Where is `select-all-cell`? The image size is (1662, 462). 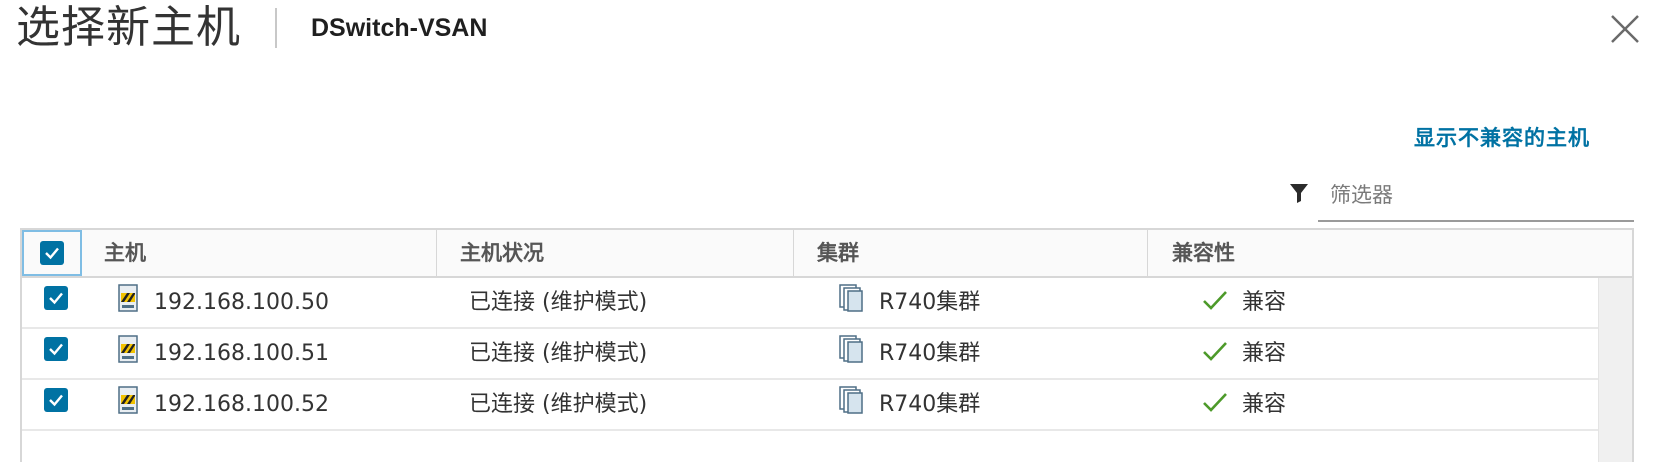
select-all-cell is located at coordinates (52, 253).